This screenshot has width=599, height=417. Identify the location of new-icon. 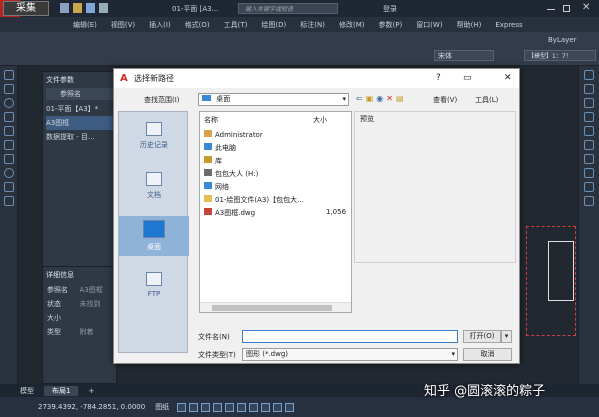
(64, 8).